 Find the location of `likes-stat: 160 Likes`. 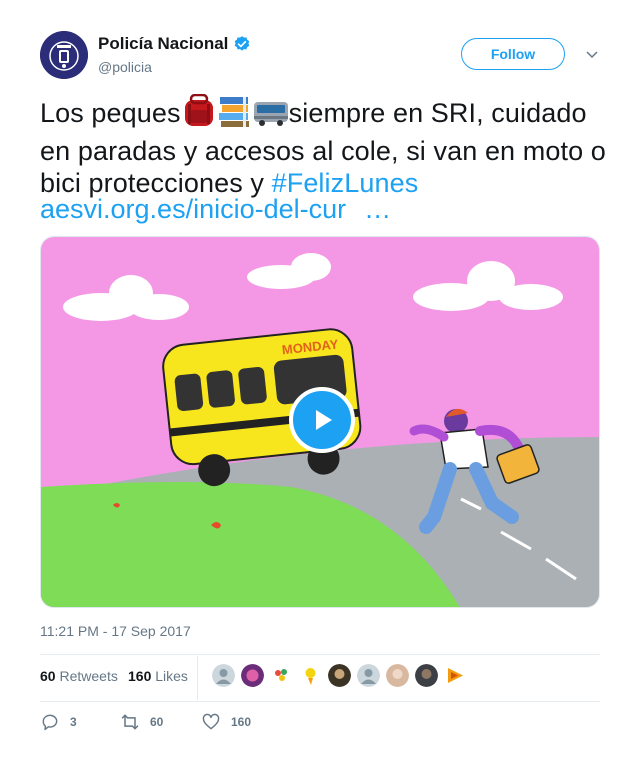

likes-stat: 160 Likes is located at coordinates (158, 676).